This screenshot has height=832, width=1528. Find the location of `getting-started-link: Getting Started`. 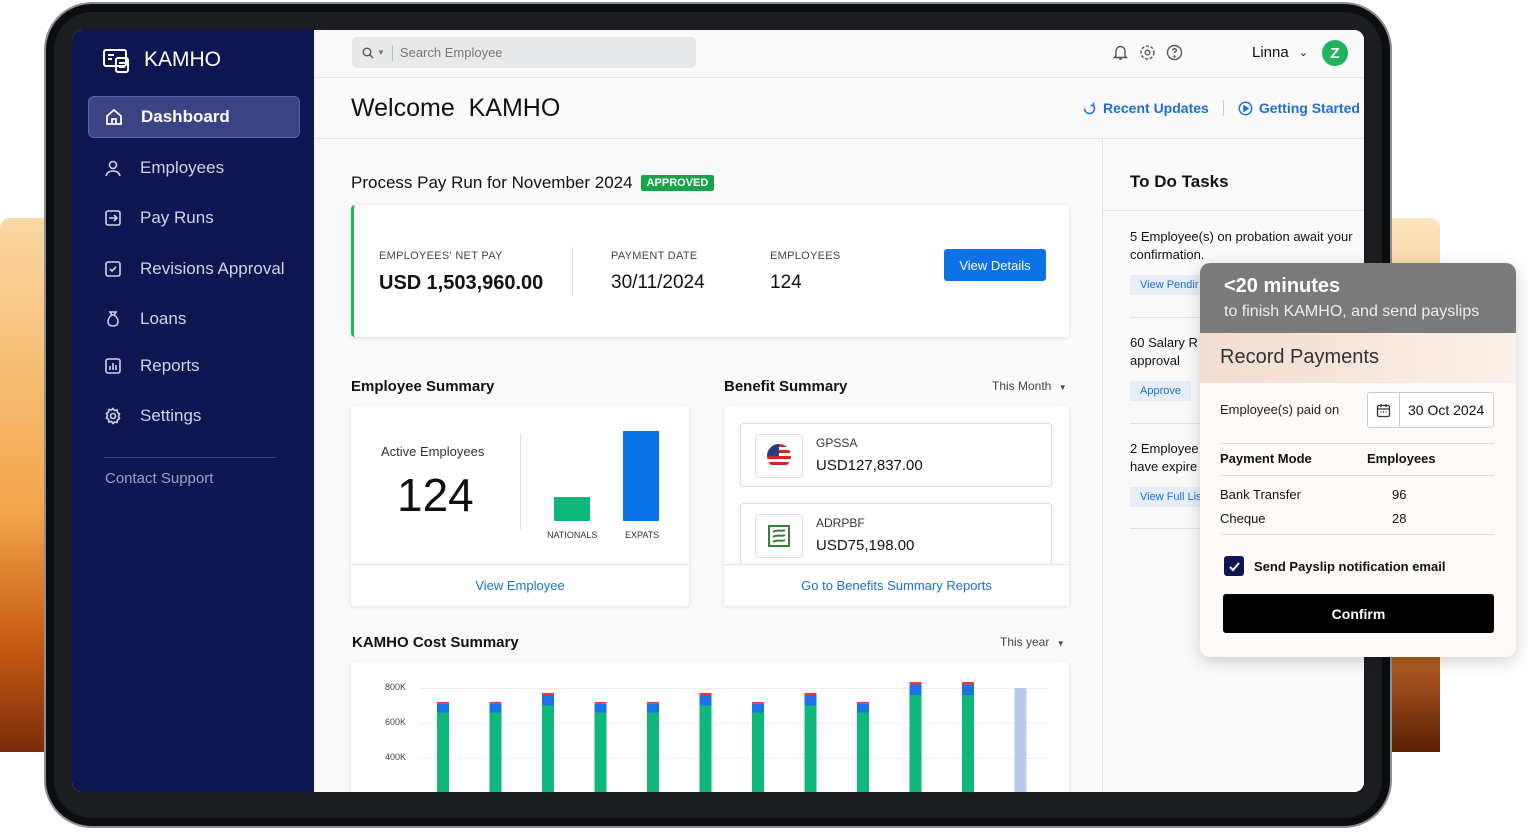

getting-started-link: Getting Started is located at coordinates (1299, 108).